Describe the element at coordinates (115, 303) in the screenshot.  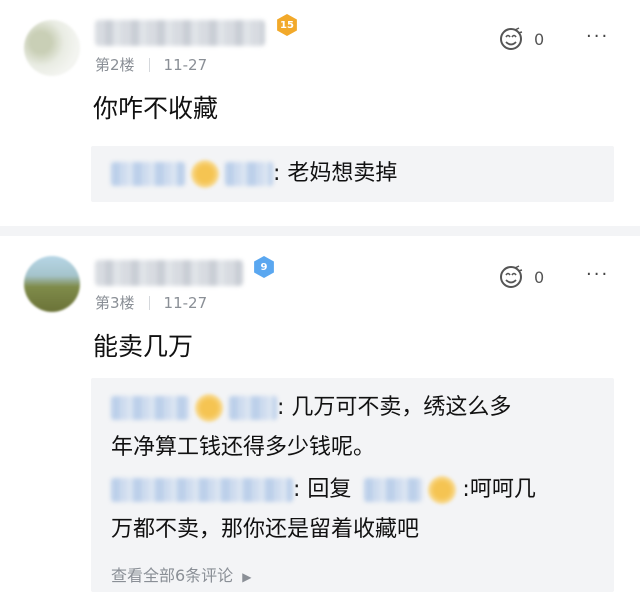
I see `floor-number: 第3楼` at that location.